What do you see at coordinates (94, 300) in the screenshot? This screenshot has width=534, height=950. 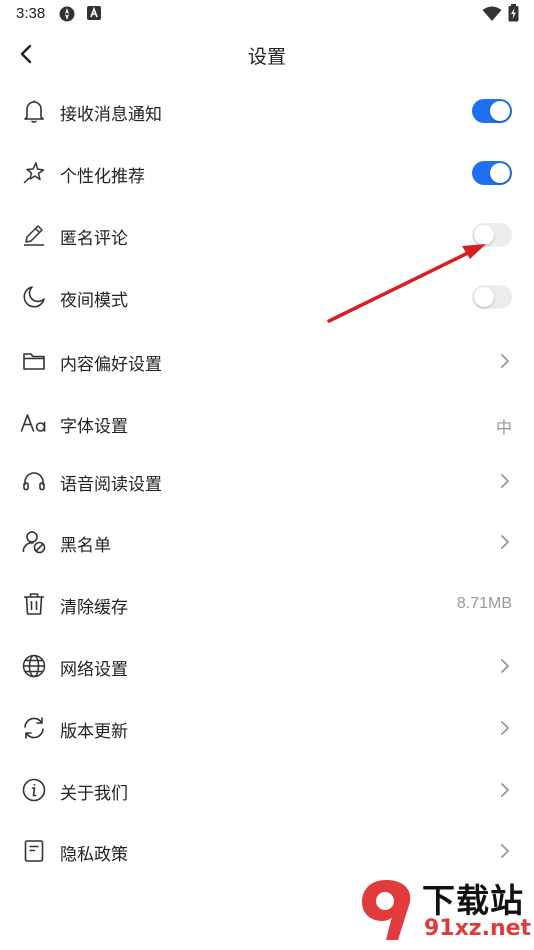 I see `setting-label: 夜间模式` at bounding box center [94, 300].